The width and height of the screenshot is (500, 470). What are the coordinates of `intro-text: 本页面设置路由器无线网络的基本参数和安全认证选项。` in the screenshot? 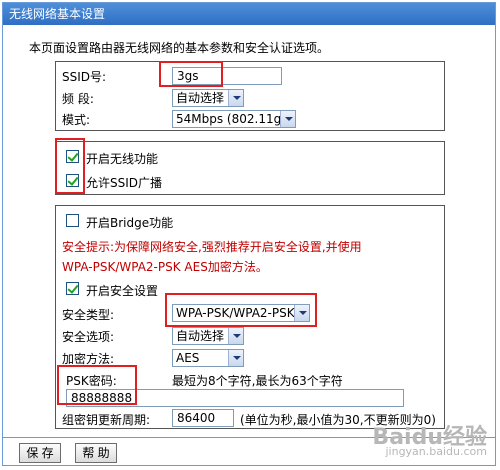 It's located at (179, 48).